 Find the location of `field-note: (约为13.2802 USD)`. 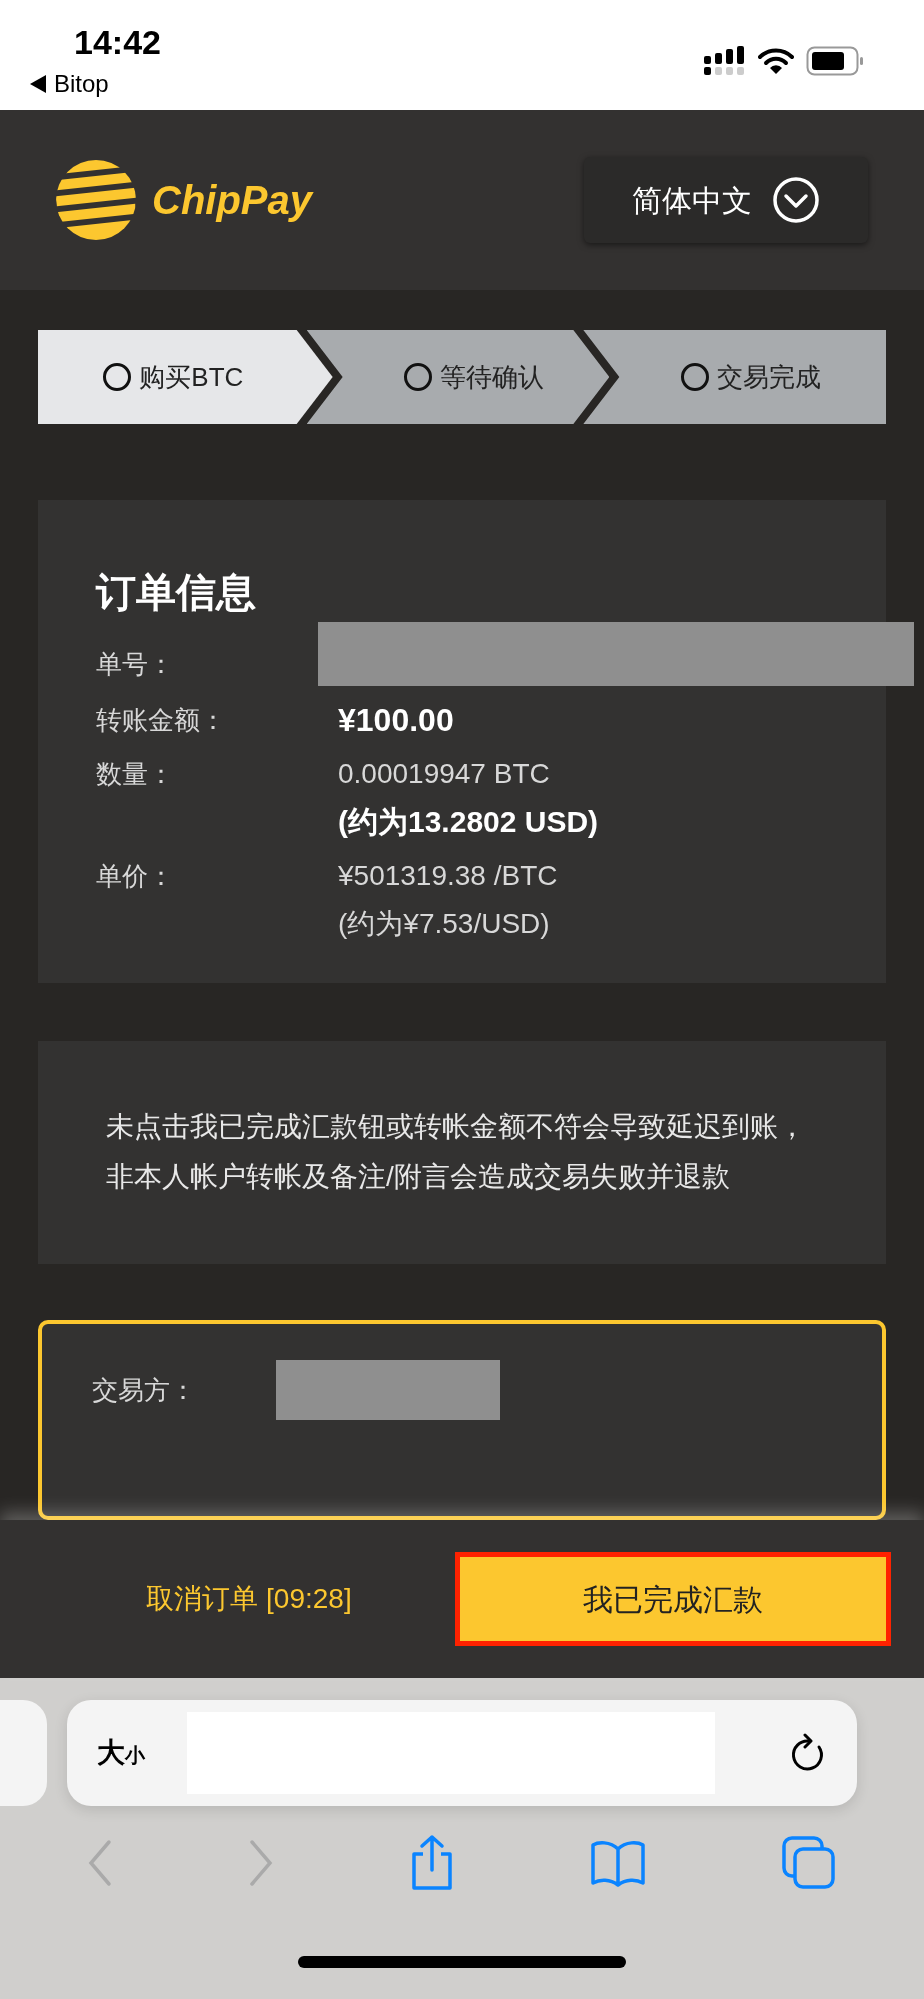

field-note: (约为13.2802 USD) is located at coordinates (468, 822).